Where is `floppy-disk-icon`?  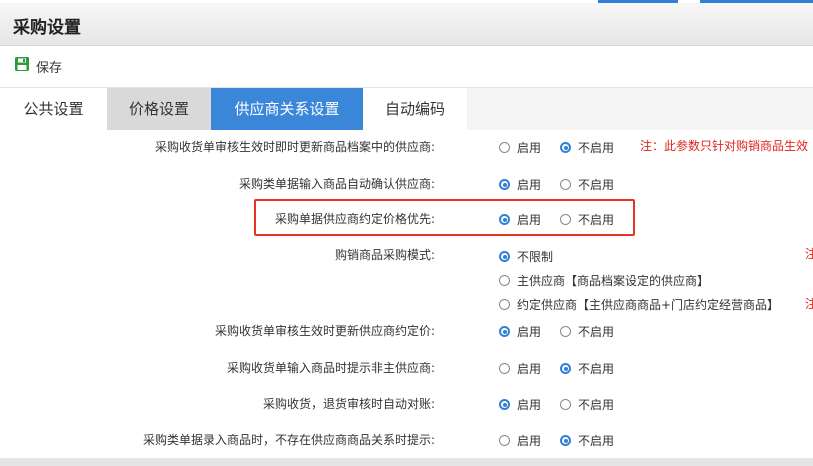 floppy-disk-icon is located at coordinates (22, 66).